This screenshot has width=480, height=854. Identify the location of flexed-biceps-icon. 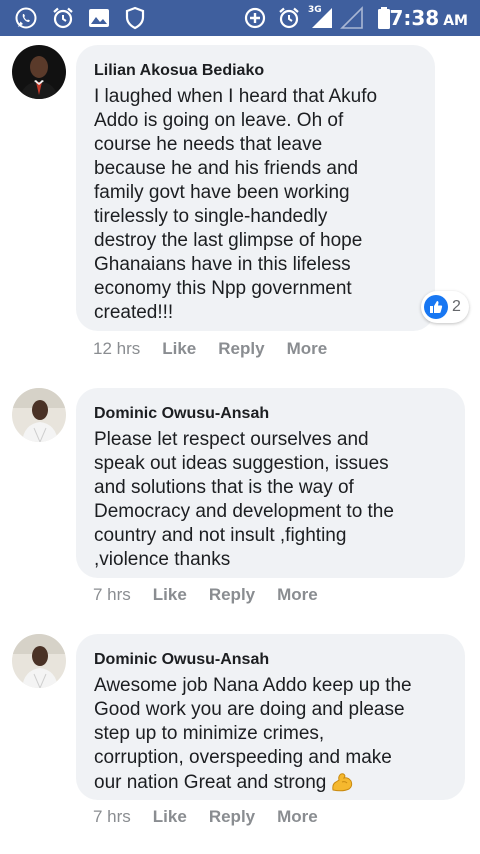
(342, 781).